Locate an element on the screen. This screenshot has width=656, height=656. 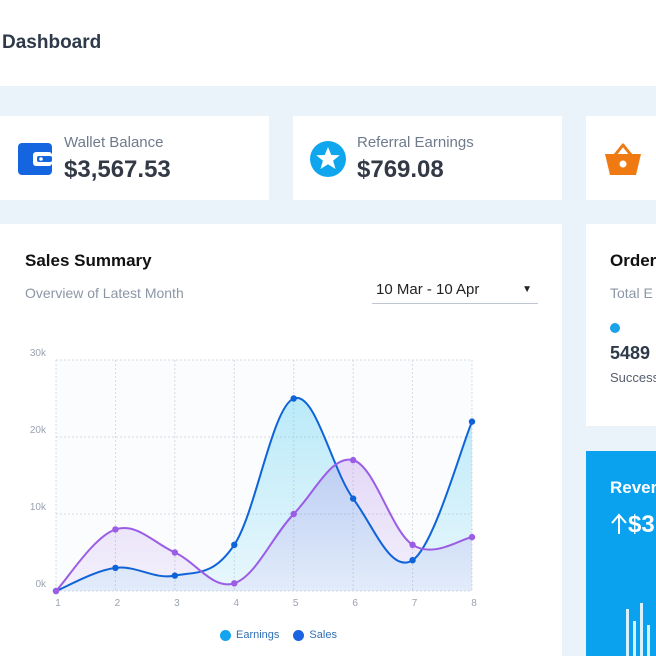
arrow-up-icon is located at coordinates (619, 523).